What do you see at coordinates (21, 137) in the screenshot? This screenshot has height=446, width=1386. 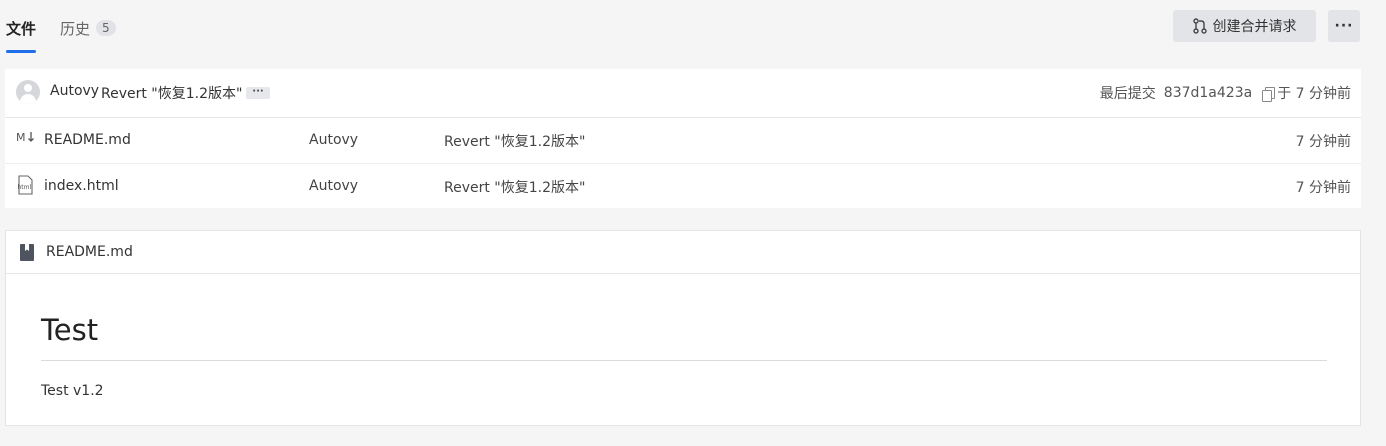 I see `svg-text: M` at bounding box center [21, 137].